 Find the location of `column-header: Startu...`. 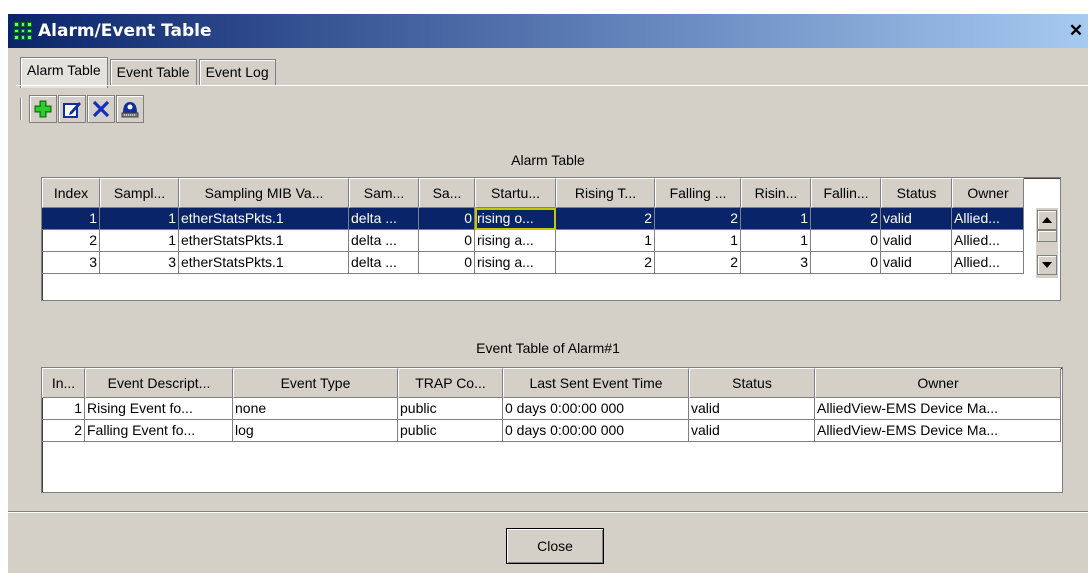

column-header: Startu... is located at coordinates (515, 193).